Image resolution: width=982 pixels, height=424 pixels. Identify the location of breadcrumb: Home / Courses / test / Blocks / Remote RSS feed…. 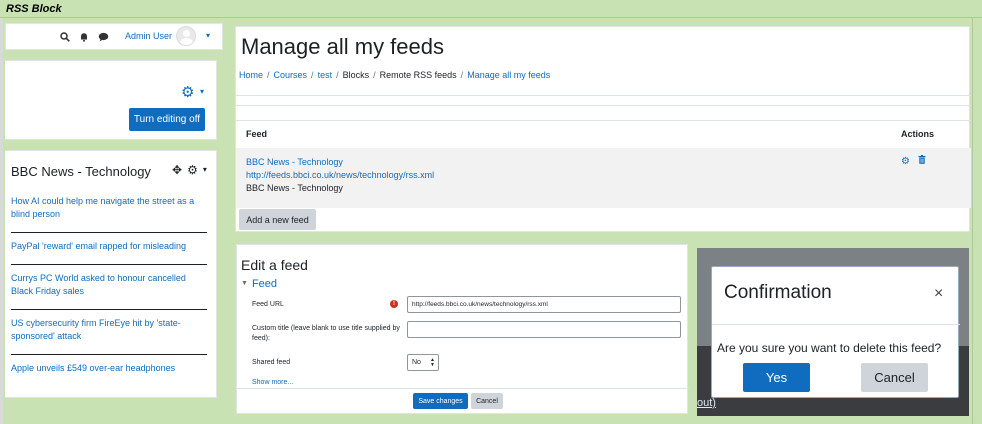
(394, 75).